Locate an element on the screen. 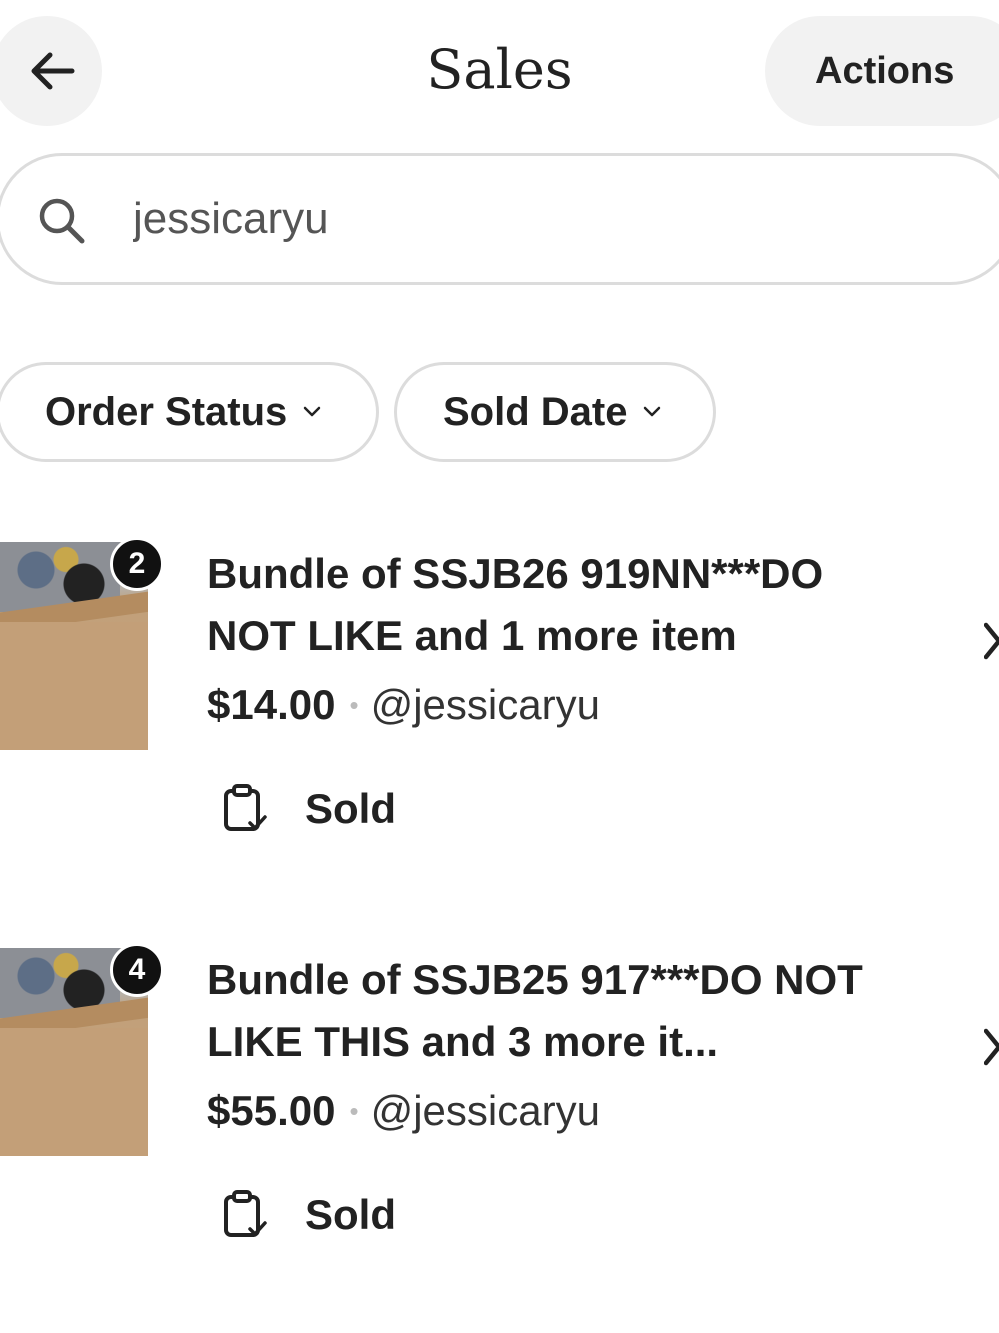  search-input is located at coordinates (533, 219).